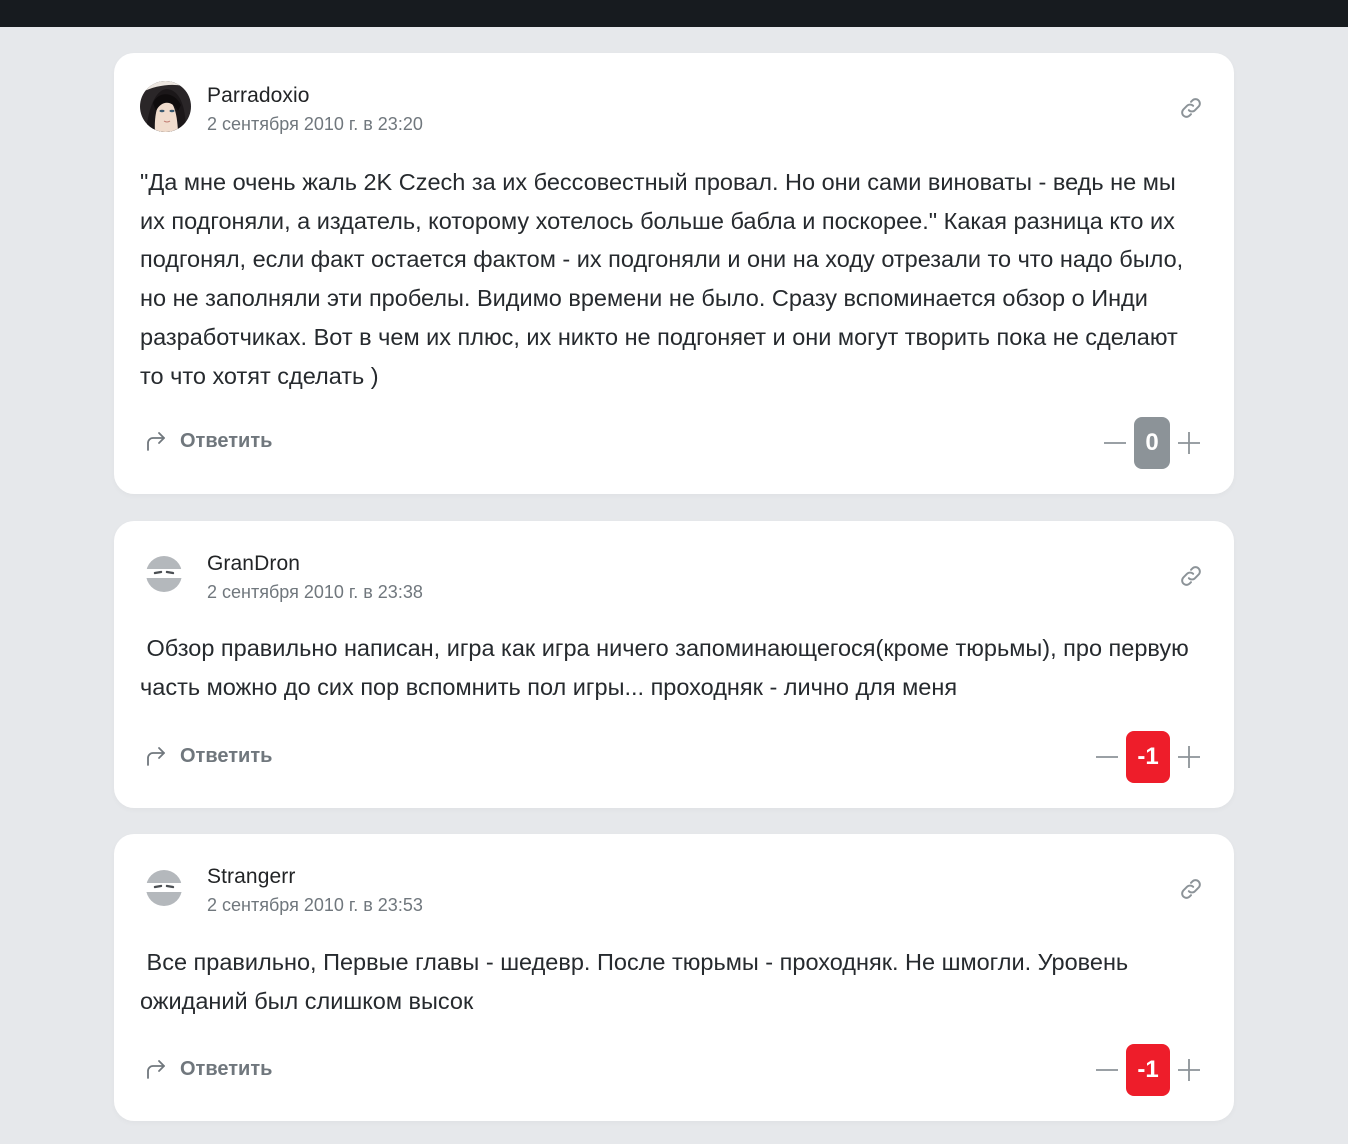 The width and height of the screenshot is (1348, 1144). Describe the element at coordinates (315, 592) in the screenshot. I see `comment-date: 2 сентября 2010 г. в 23:38` at that location.